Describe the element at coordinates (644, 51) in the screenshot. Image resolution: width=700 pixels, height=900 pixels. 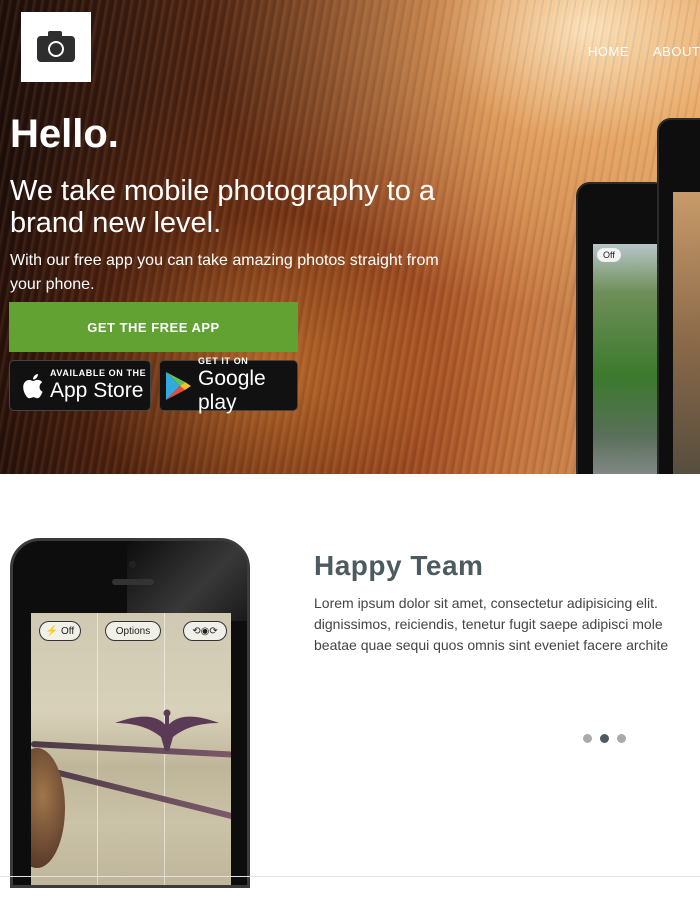
I see `top-nav: HOME ABOUT` at that location.